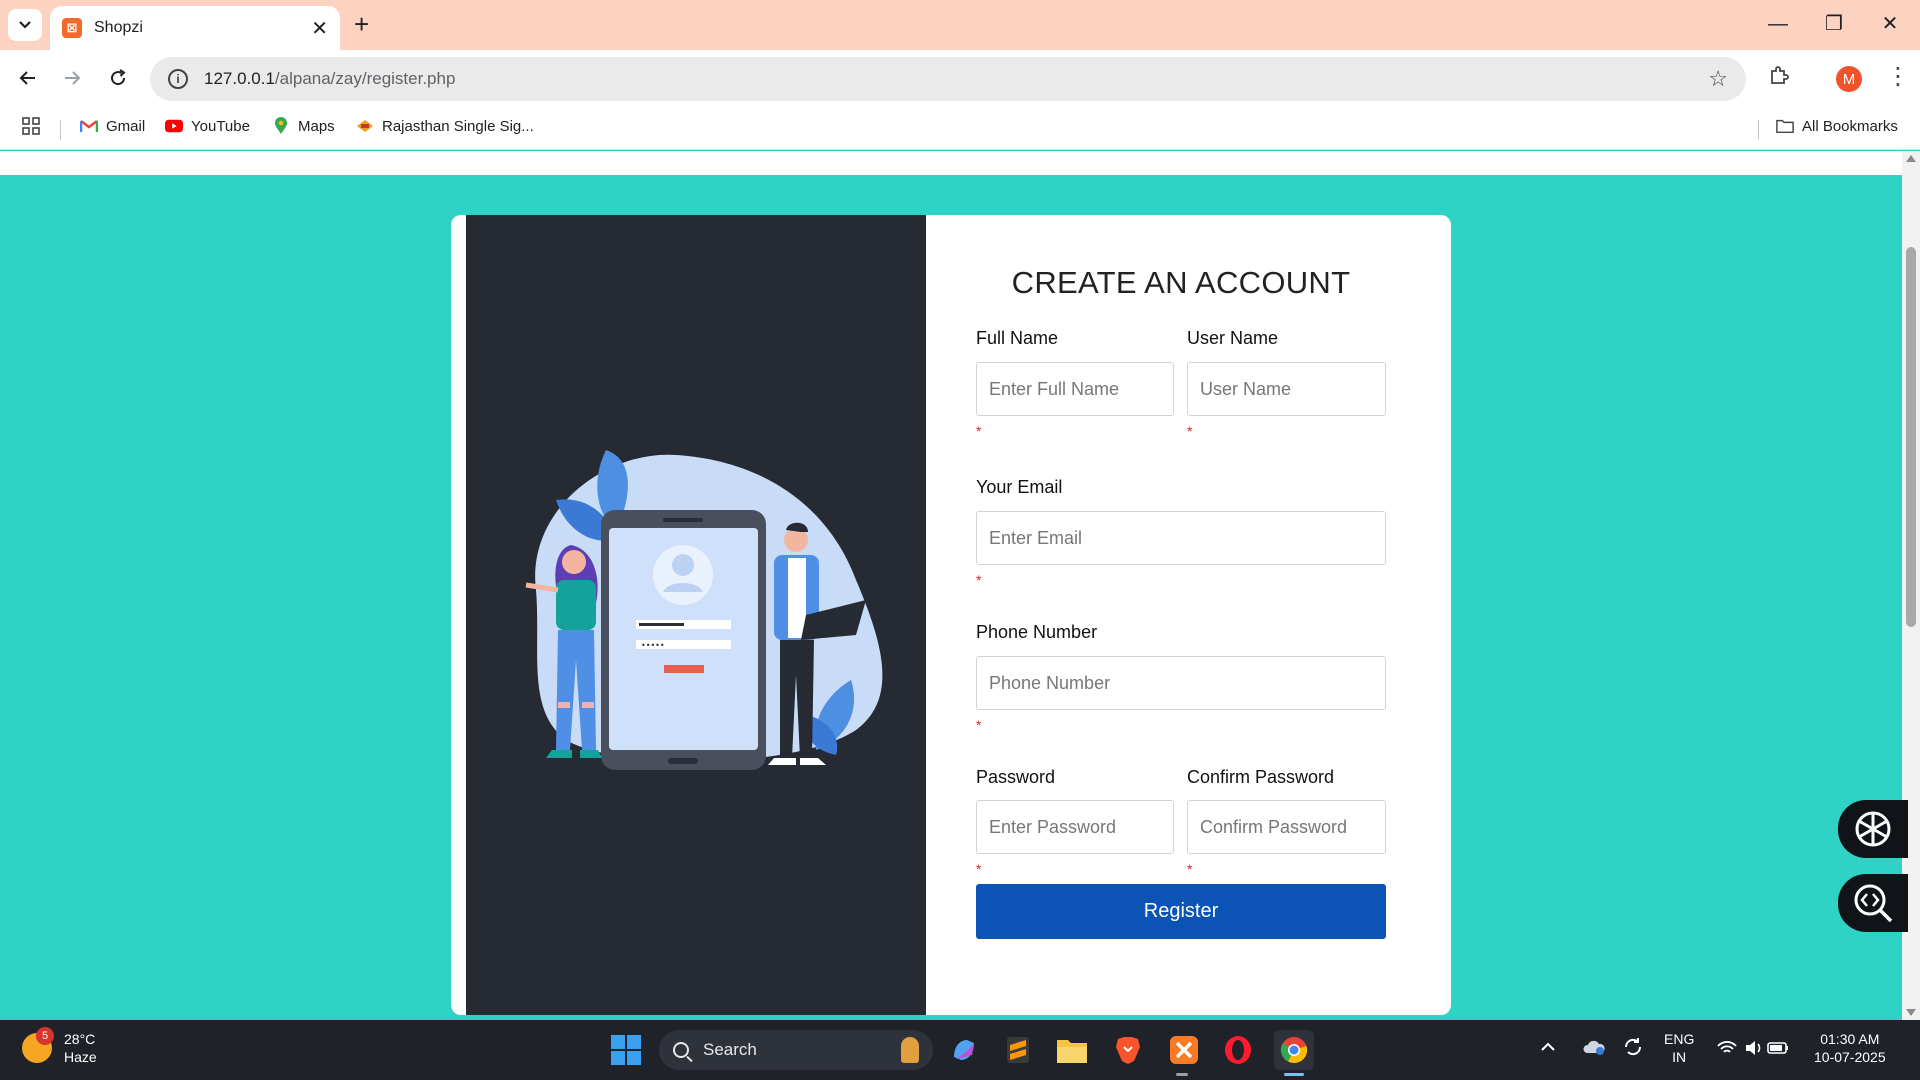  What do you see at coordinates (80, 1039) in the screenshot?
I see `weather-temp: 28°C` at bounding box center [80, 1039].